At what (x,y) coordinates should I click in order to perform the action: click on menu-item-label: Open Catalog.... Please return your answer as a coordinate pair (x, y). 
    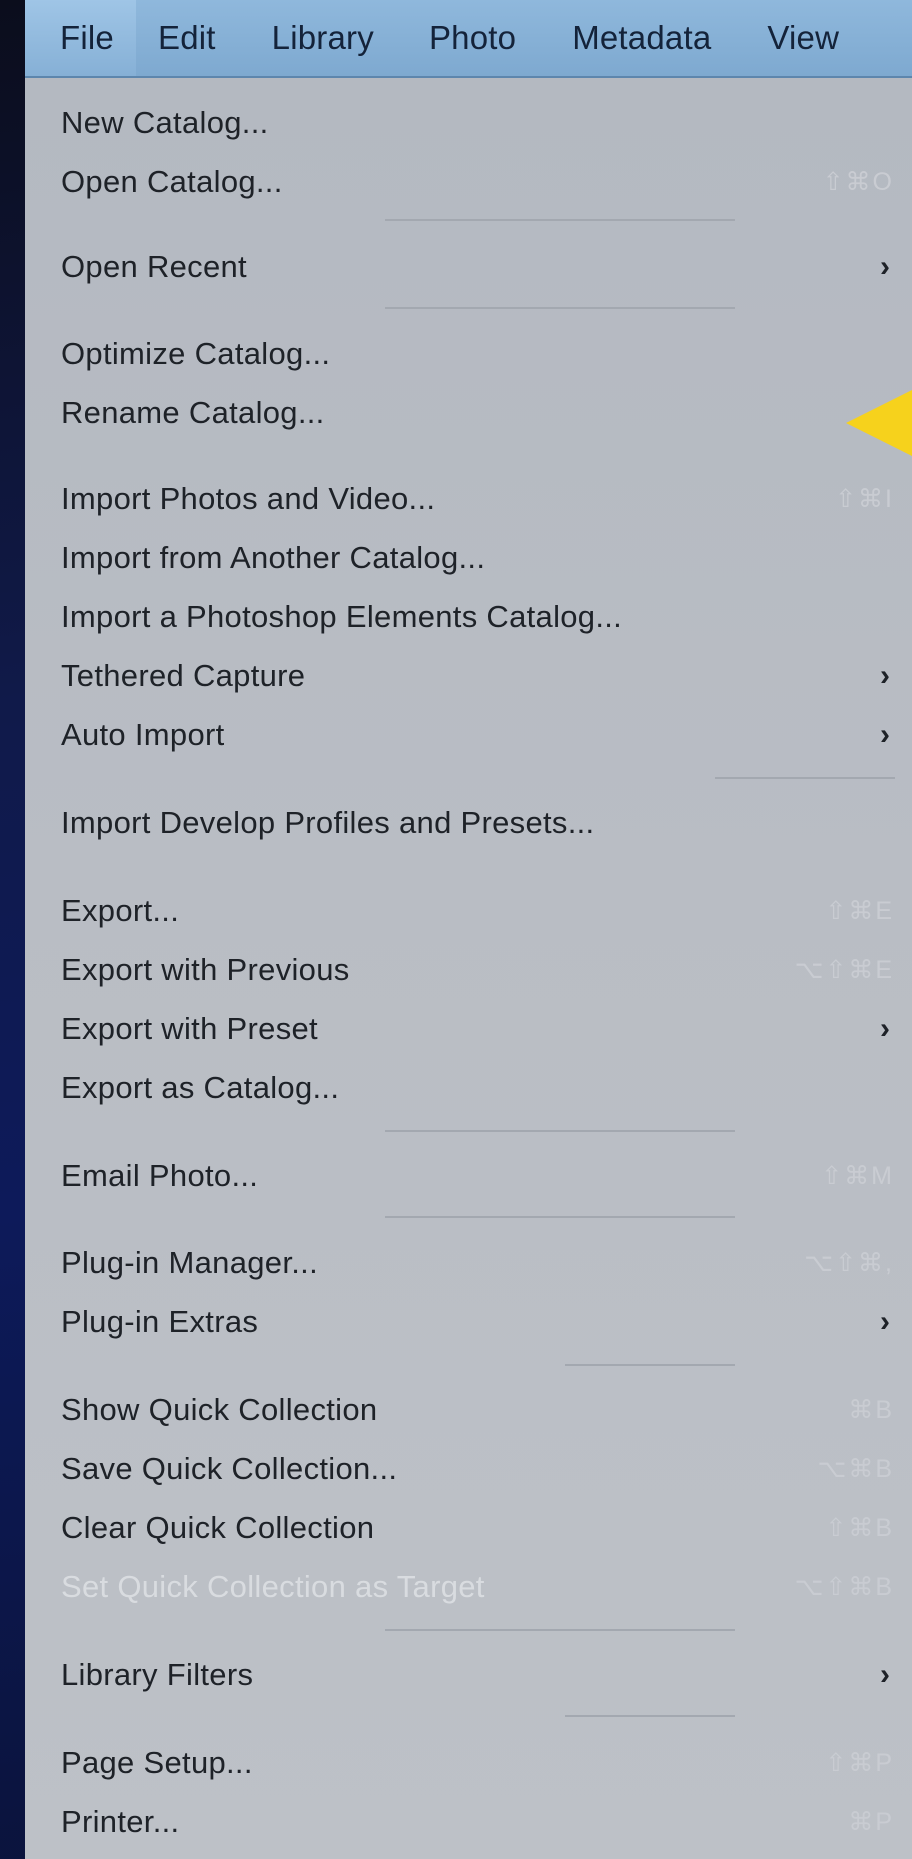
    Looking at the image, I should click on (172, 181).